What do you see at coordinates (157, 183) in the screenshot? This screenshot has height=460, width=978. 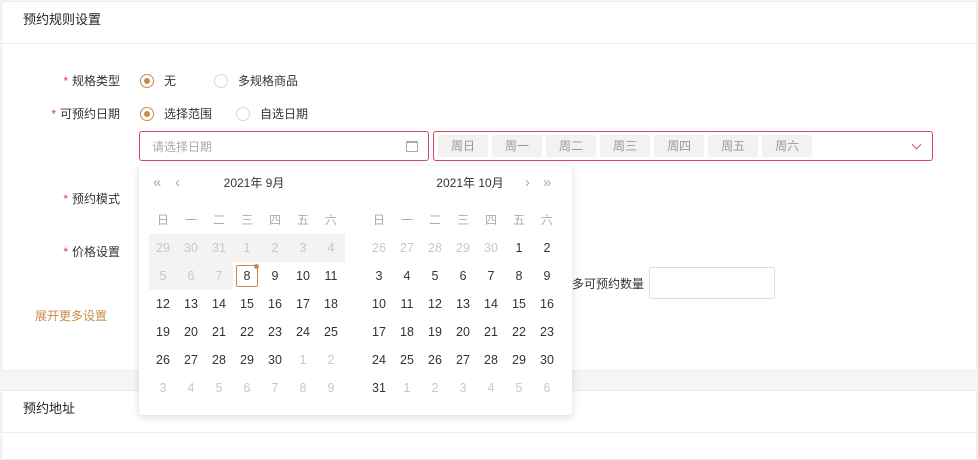 I see `prev-year-icon: «` at bounding box center [157, 183].